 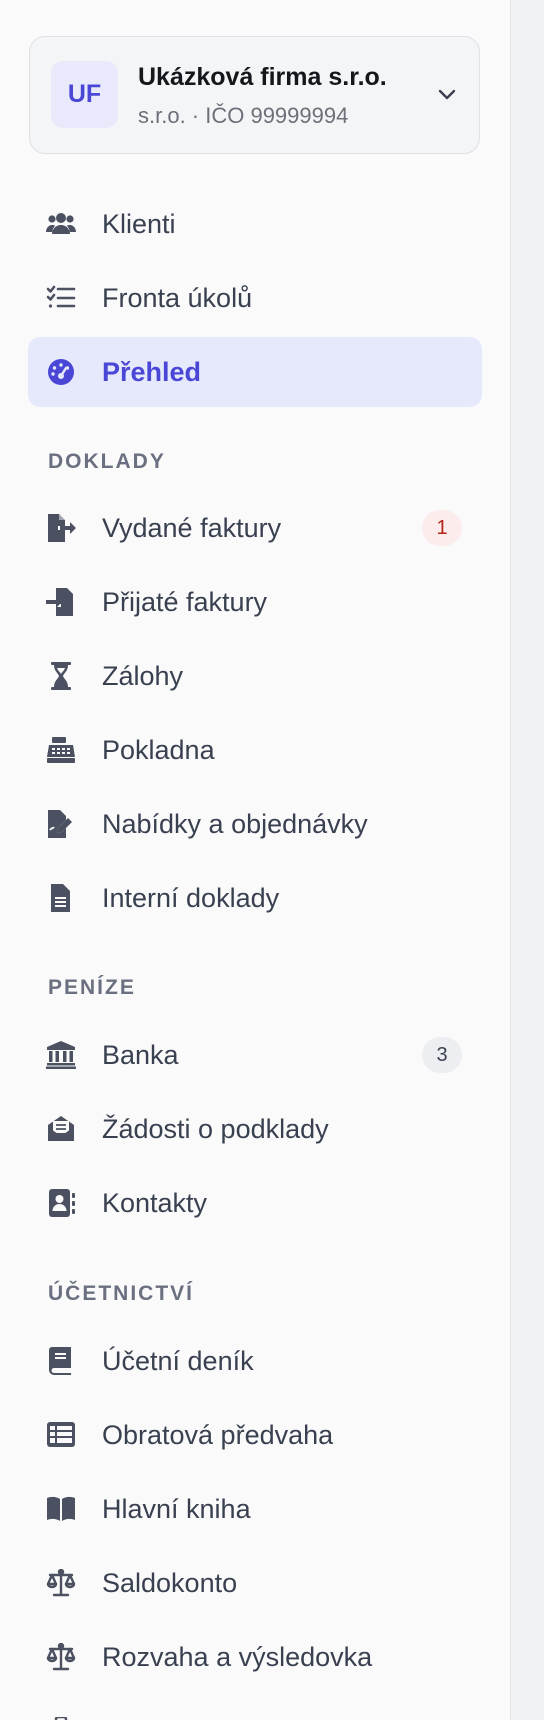 I want to click on nav-item-label: Žádosti o podklady, so click(x=215, y=1129).